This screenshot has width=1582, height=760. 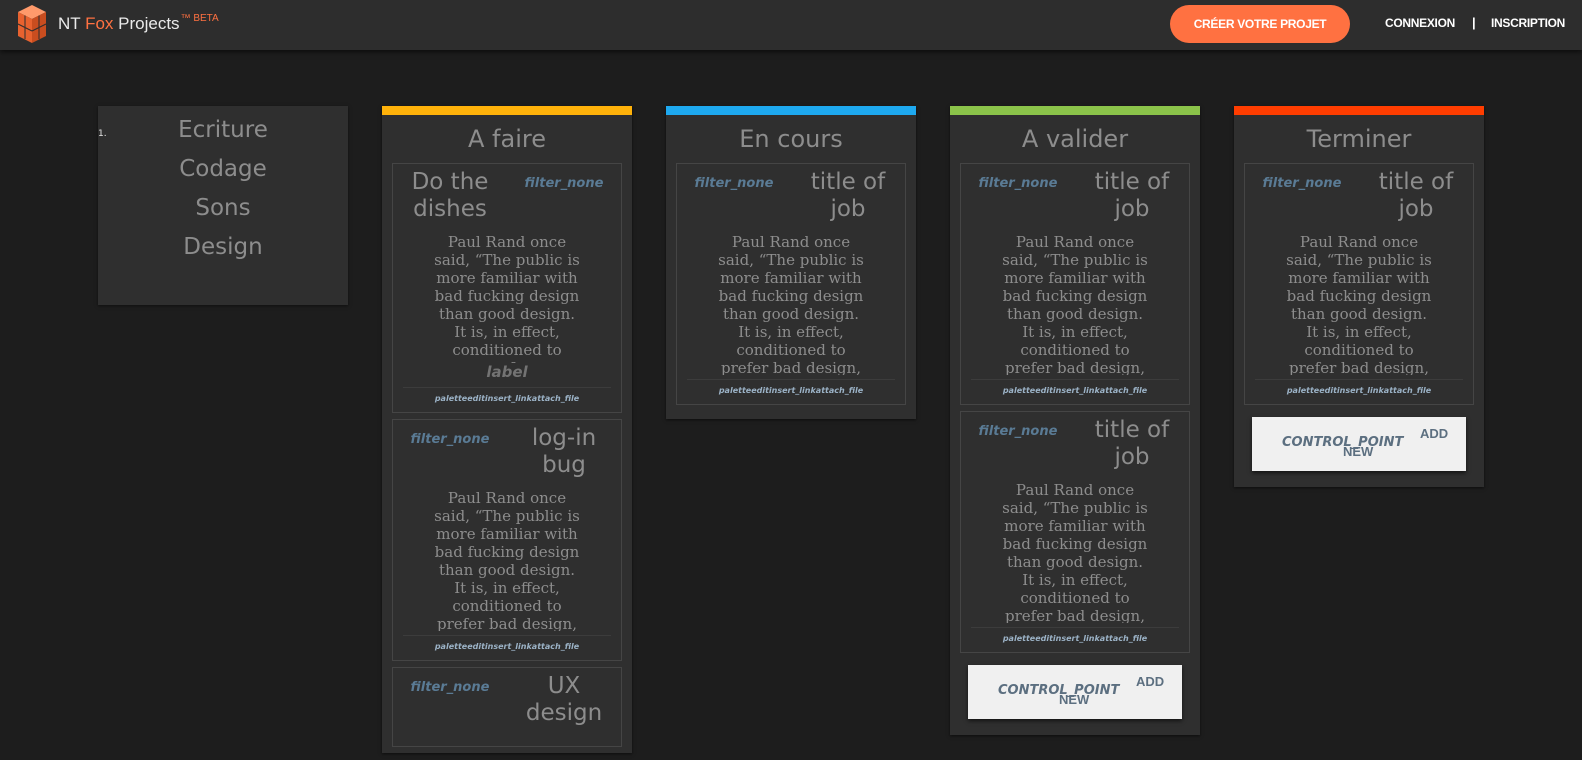 I want to click on column-title: Terminer, so click(x=1359, y=139).